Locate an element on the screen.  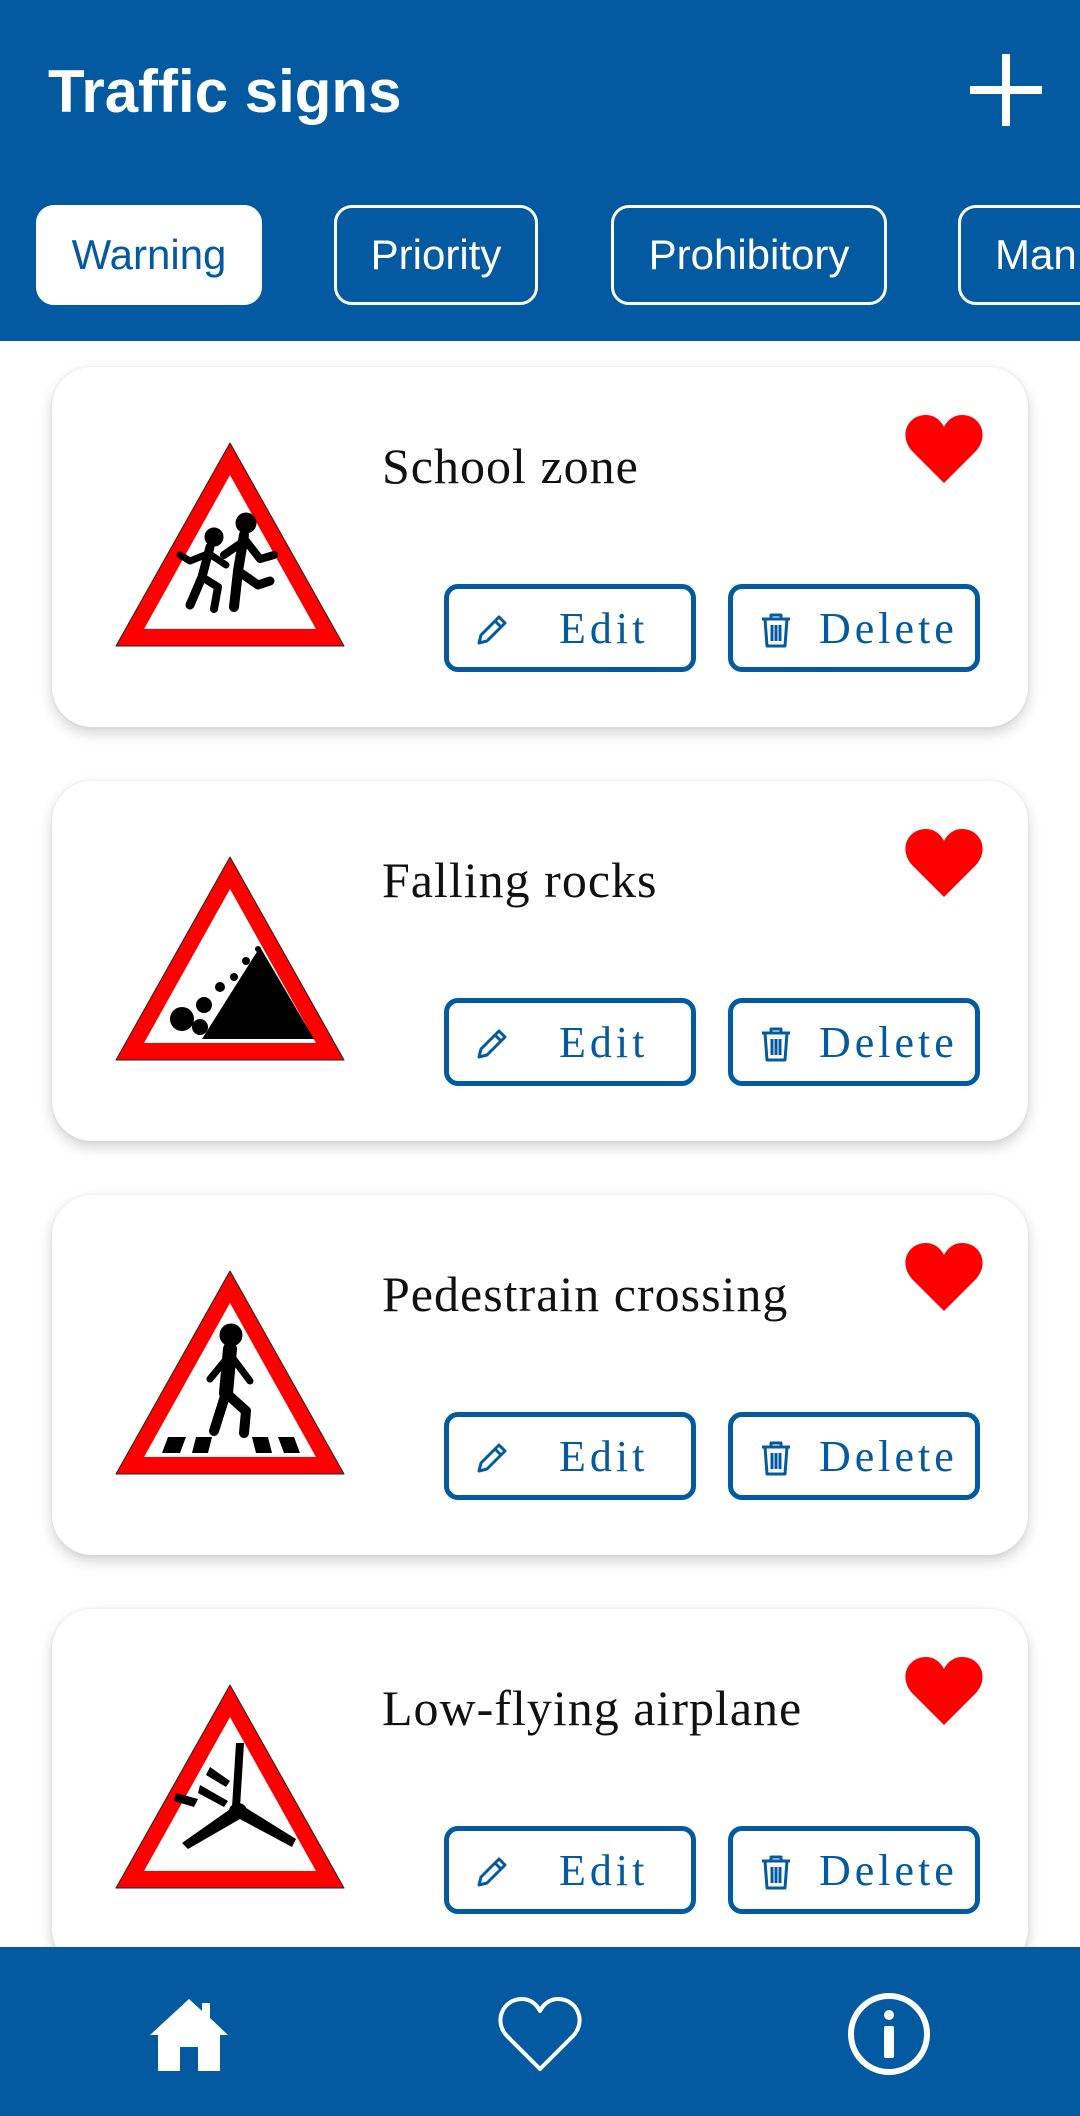
sign-title: Falling rocks is located at coordinates (520, 880).